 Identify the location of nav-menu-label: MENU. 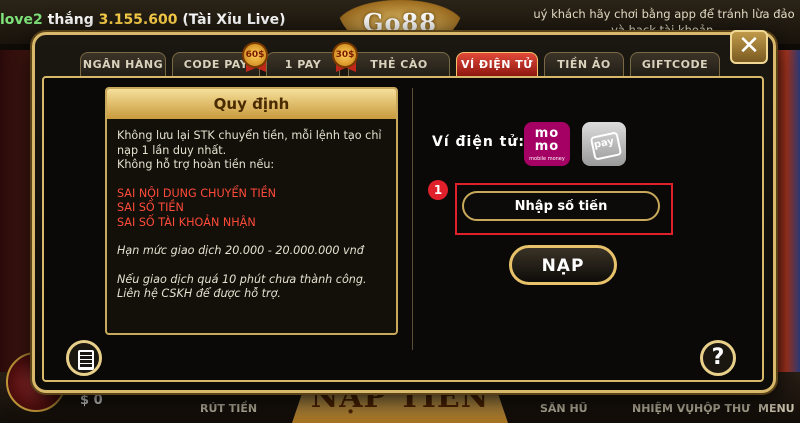
(776, 408).